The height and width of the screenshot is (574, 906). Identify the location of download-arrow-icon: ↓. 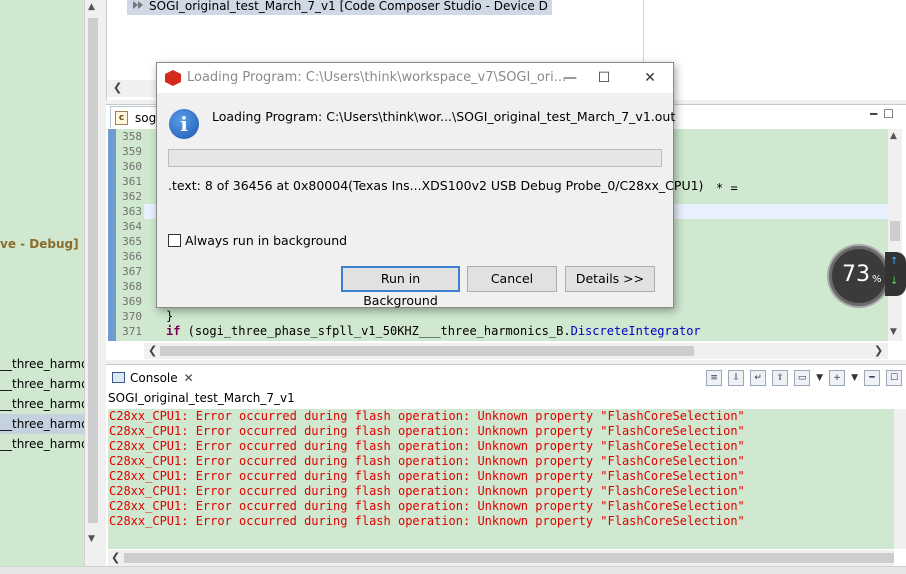
(894, 281).